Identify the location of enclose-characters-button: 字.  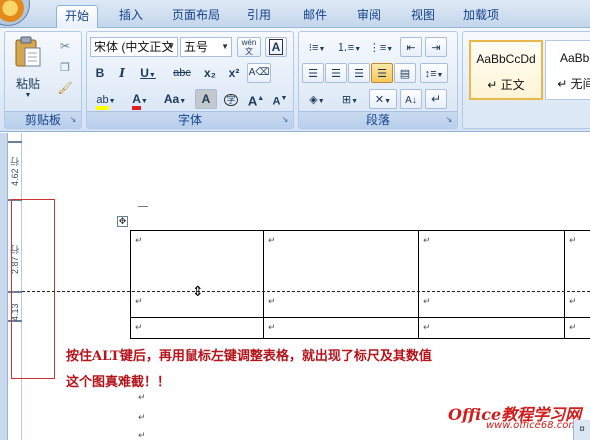
(231, 99).